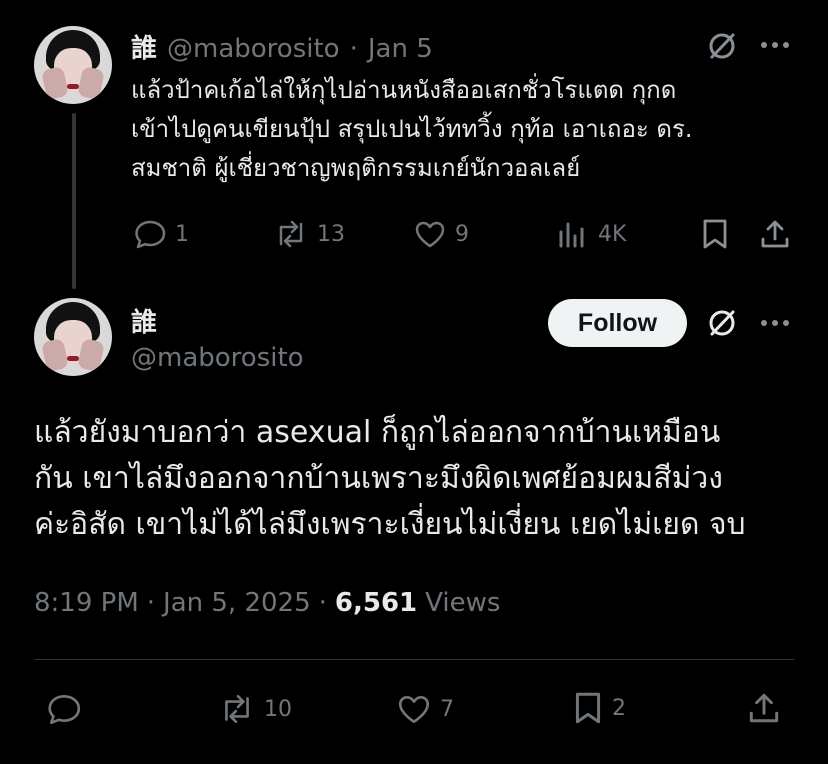 This screenshot has width=828, height=764. What do you see at coordinates (591, 234) in the screenshot?
I see `views-button: 4K` at bounding box center [591, 234].